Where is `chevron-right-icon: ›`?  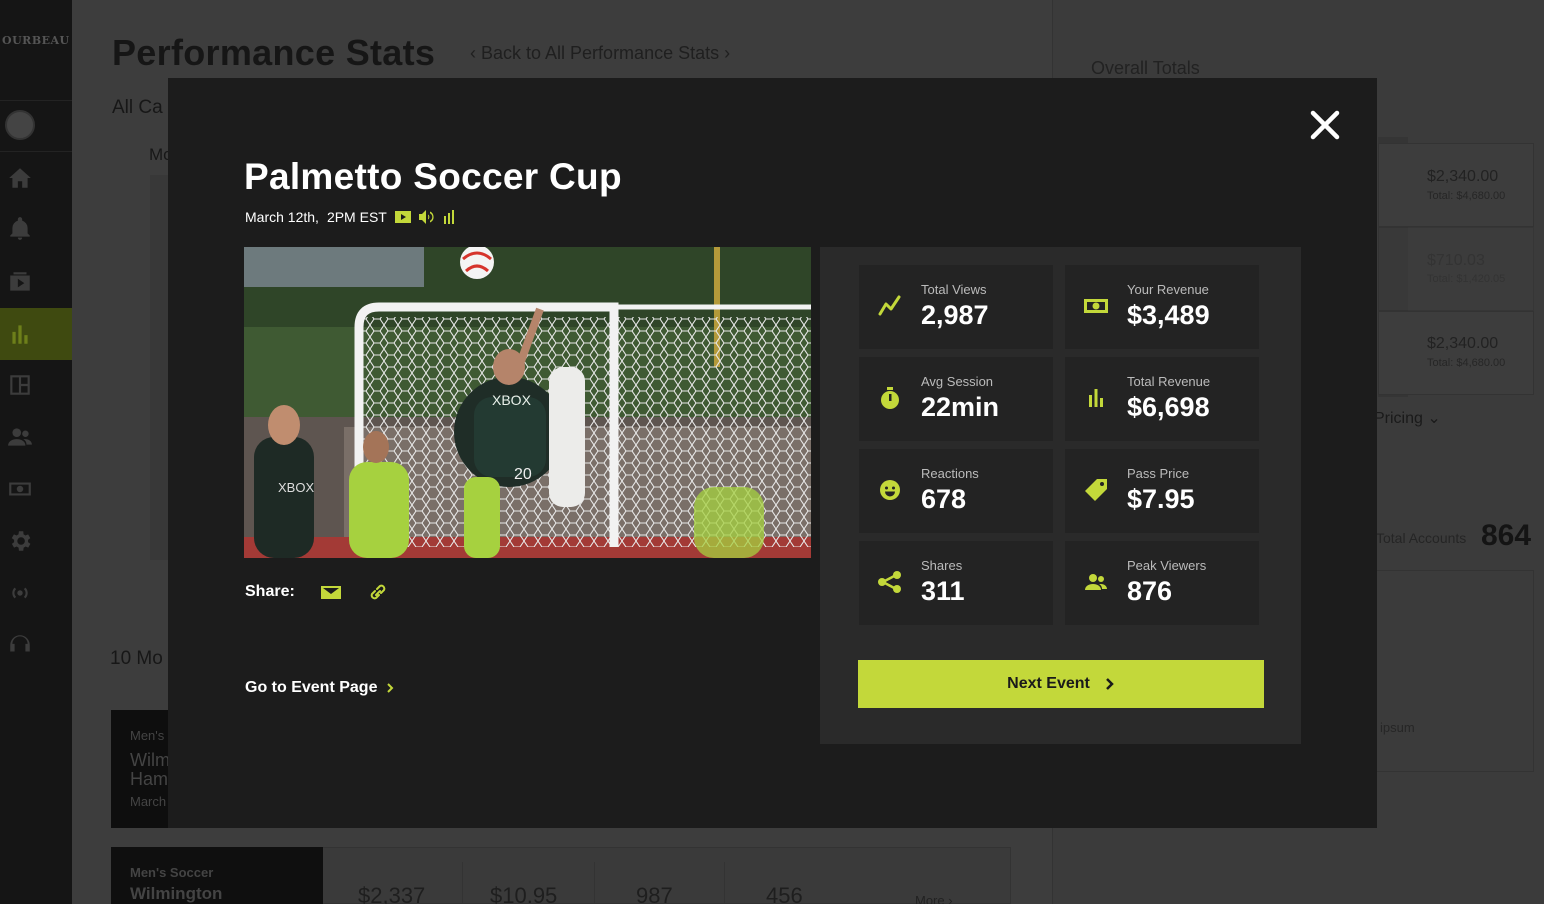 chevron-right-icon: › is located at coordinates (725, 53).